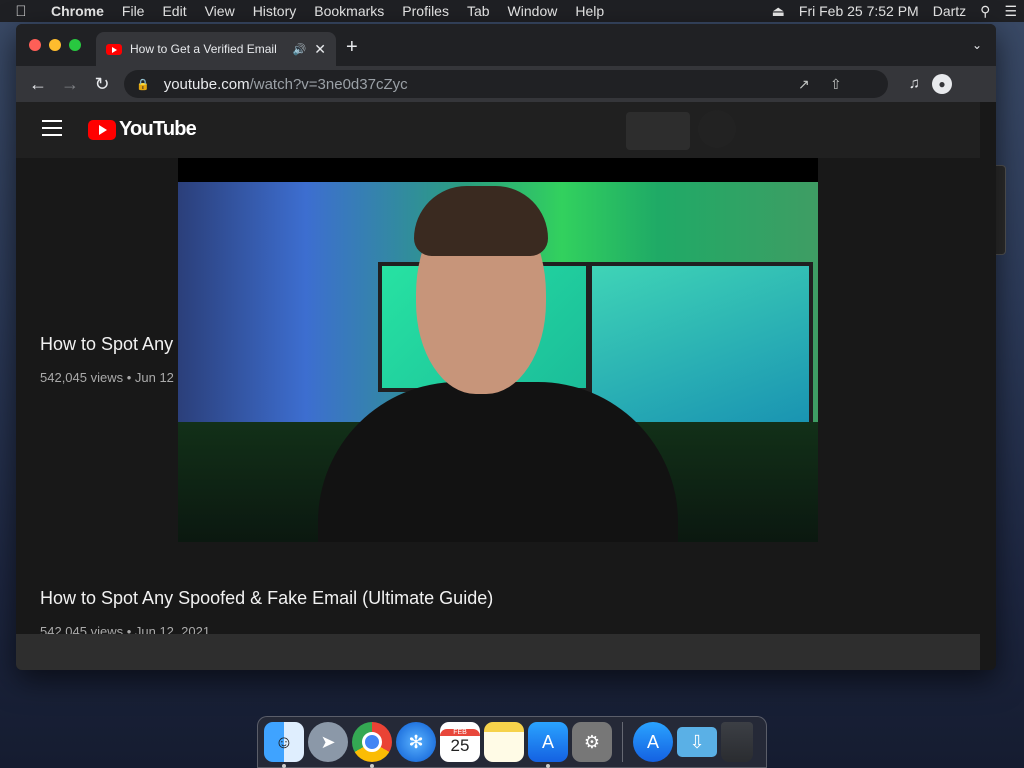  What do you see at coordinates (143, 84) in the screenshot?
I see `lock-icon: 🔒` at bounding box center [143, 84].